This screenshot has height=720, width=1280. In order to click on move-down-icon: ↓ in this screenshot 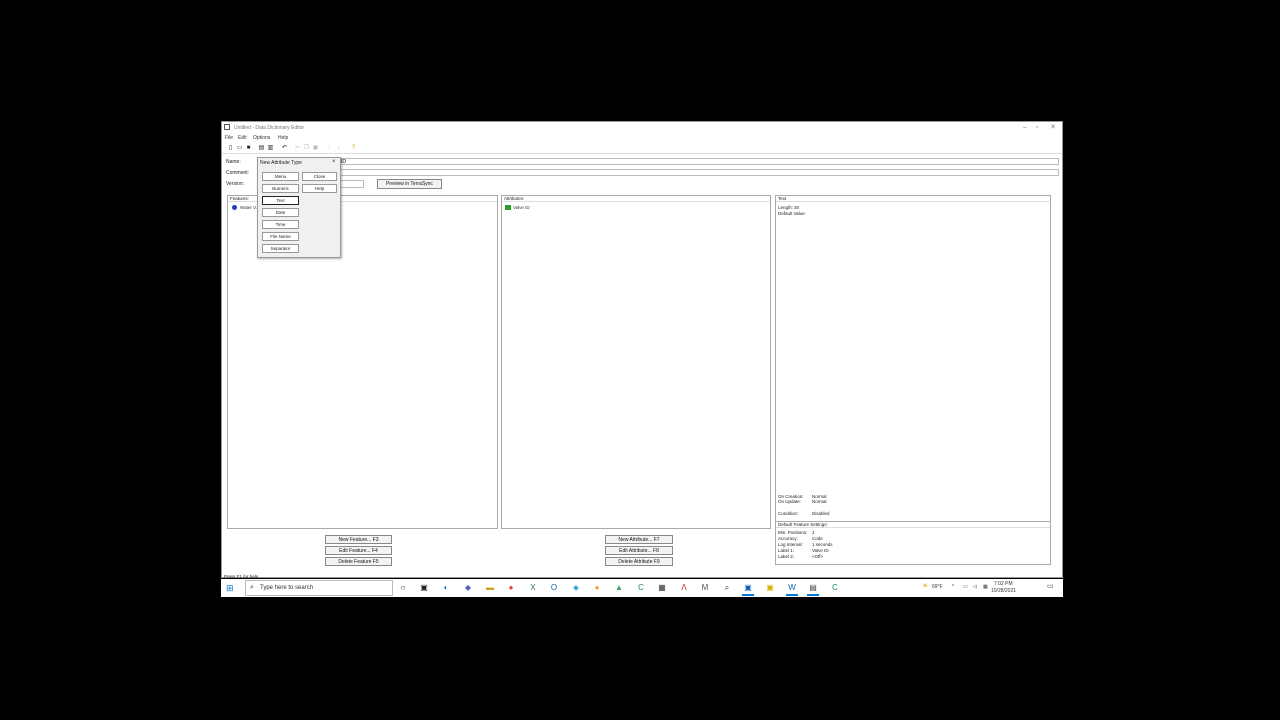, I will do `click(338, 148)`.